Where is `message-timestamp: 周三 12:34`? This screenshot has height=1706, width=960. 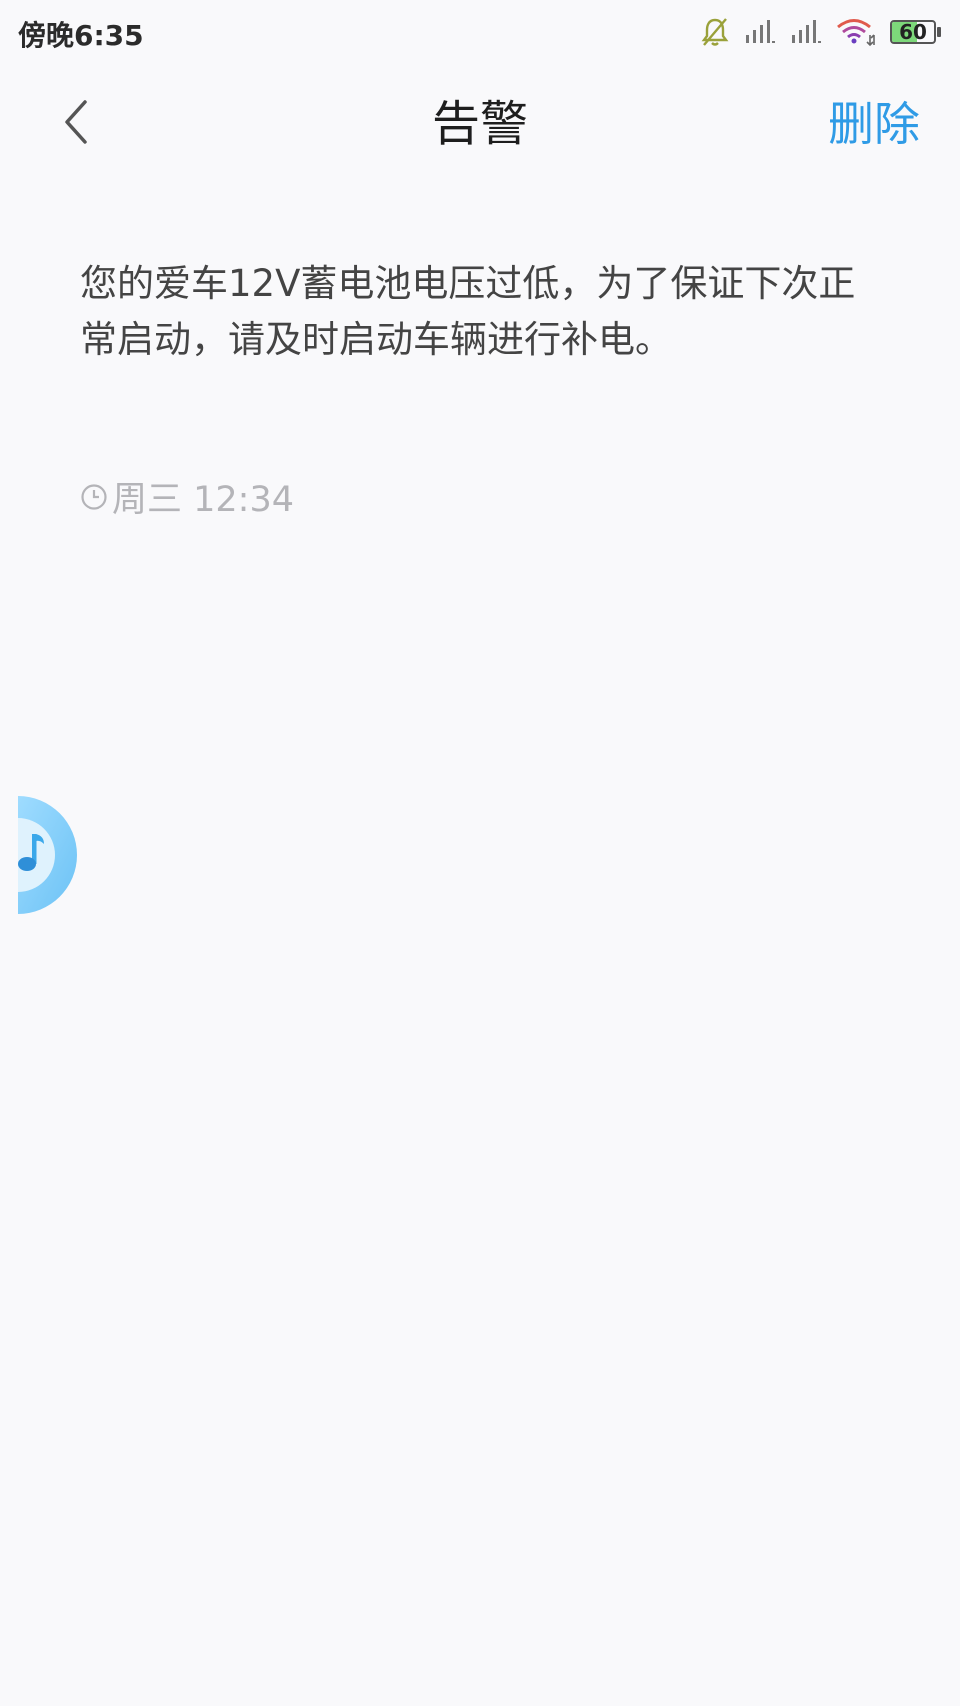 message-timestamp: 周三 12:34 is located at coordinates (187, 500).